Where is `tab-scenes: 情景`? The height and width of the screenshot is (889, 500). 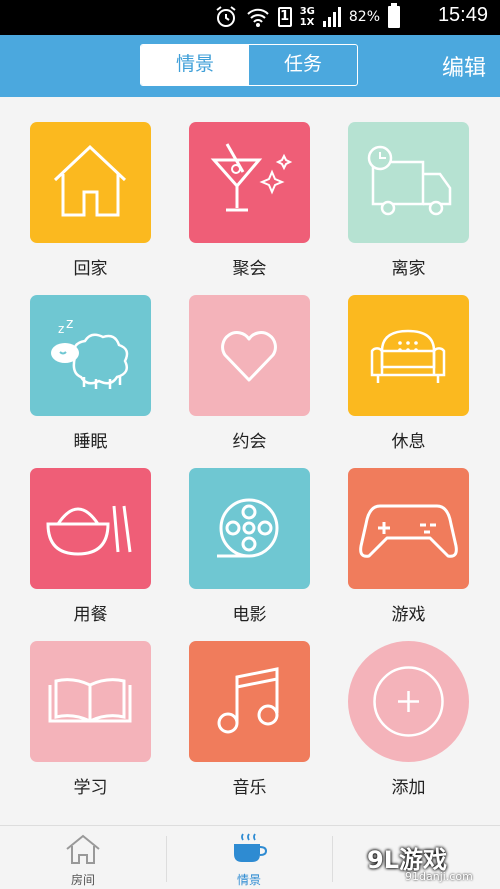
tab-scenes: 情景 is located at coordinates (195, 65).